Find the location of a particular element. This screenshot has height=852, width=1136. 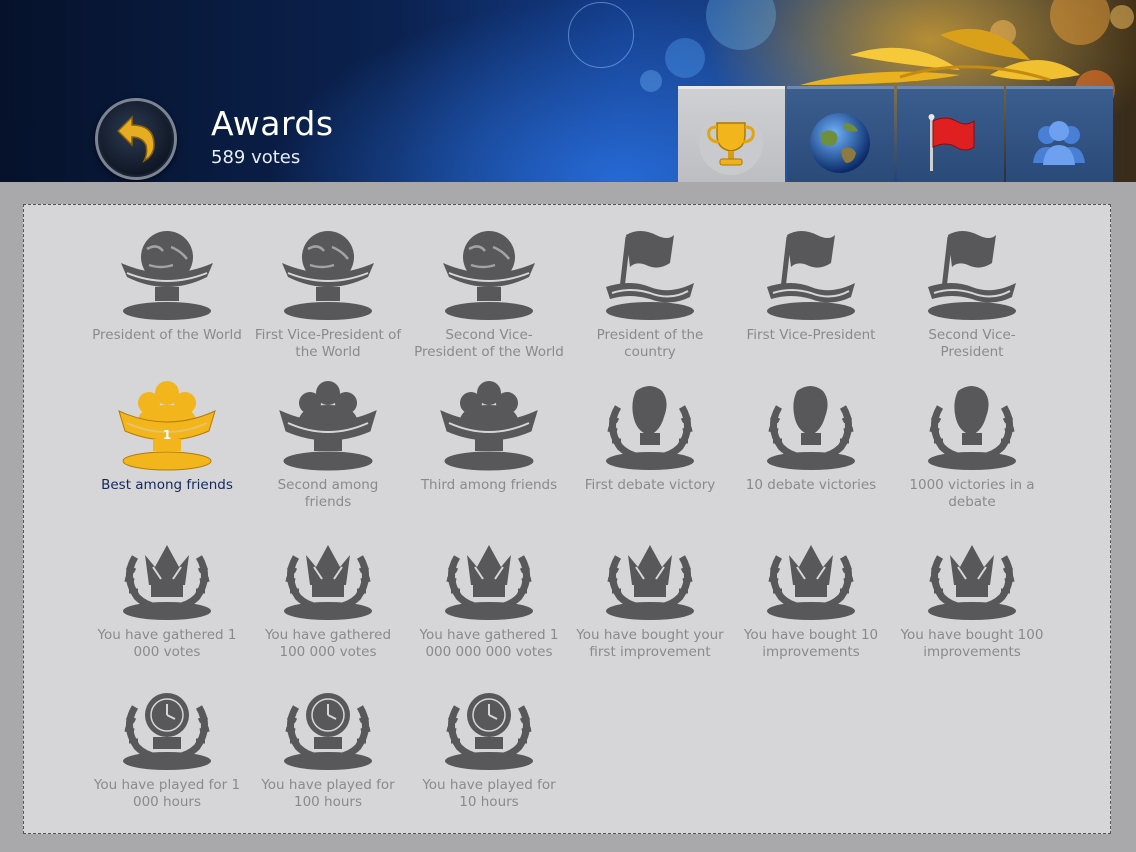

award-label: First Vice-President is located at coordinates (811, 335).